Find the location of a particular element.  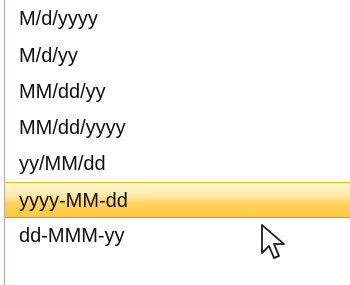

list-item-date-format: MM/dd/yyyy is located at coordinates (177, 128).